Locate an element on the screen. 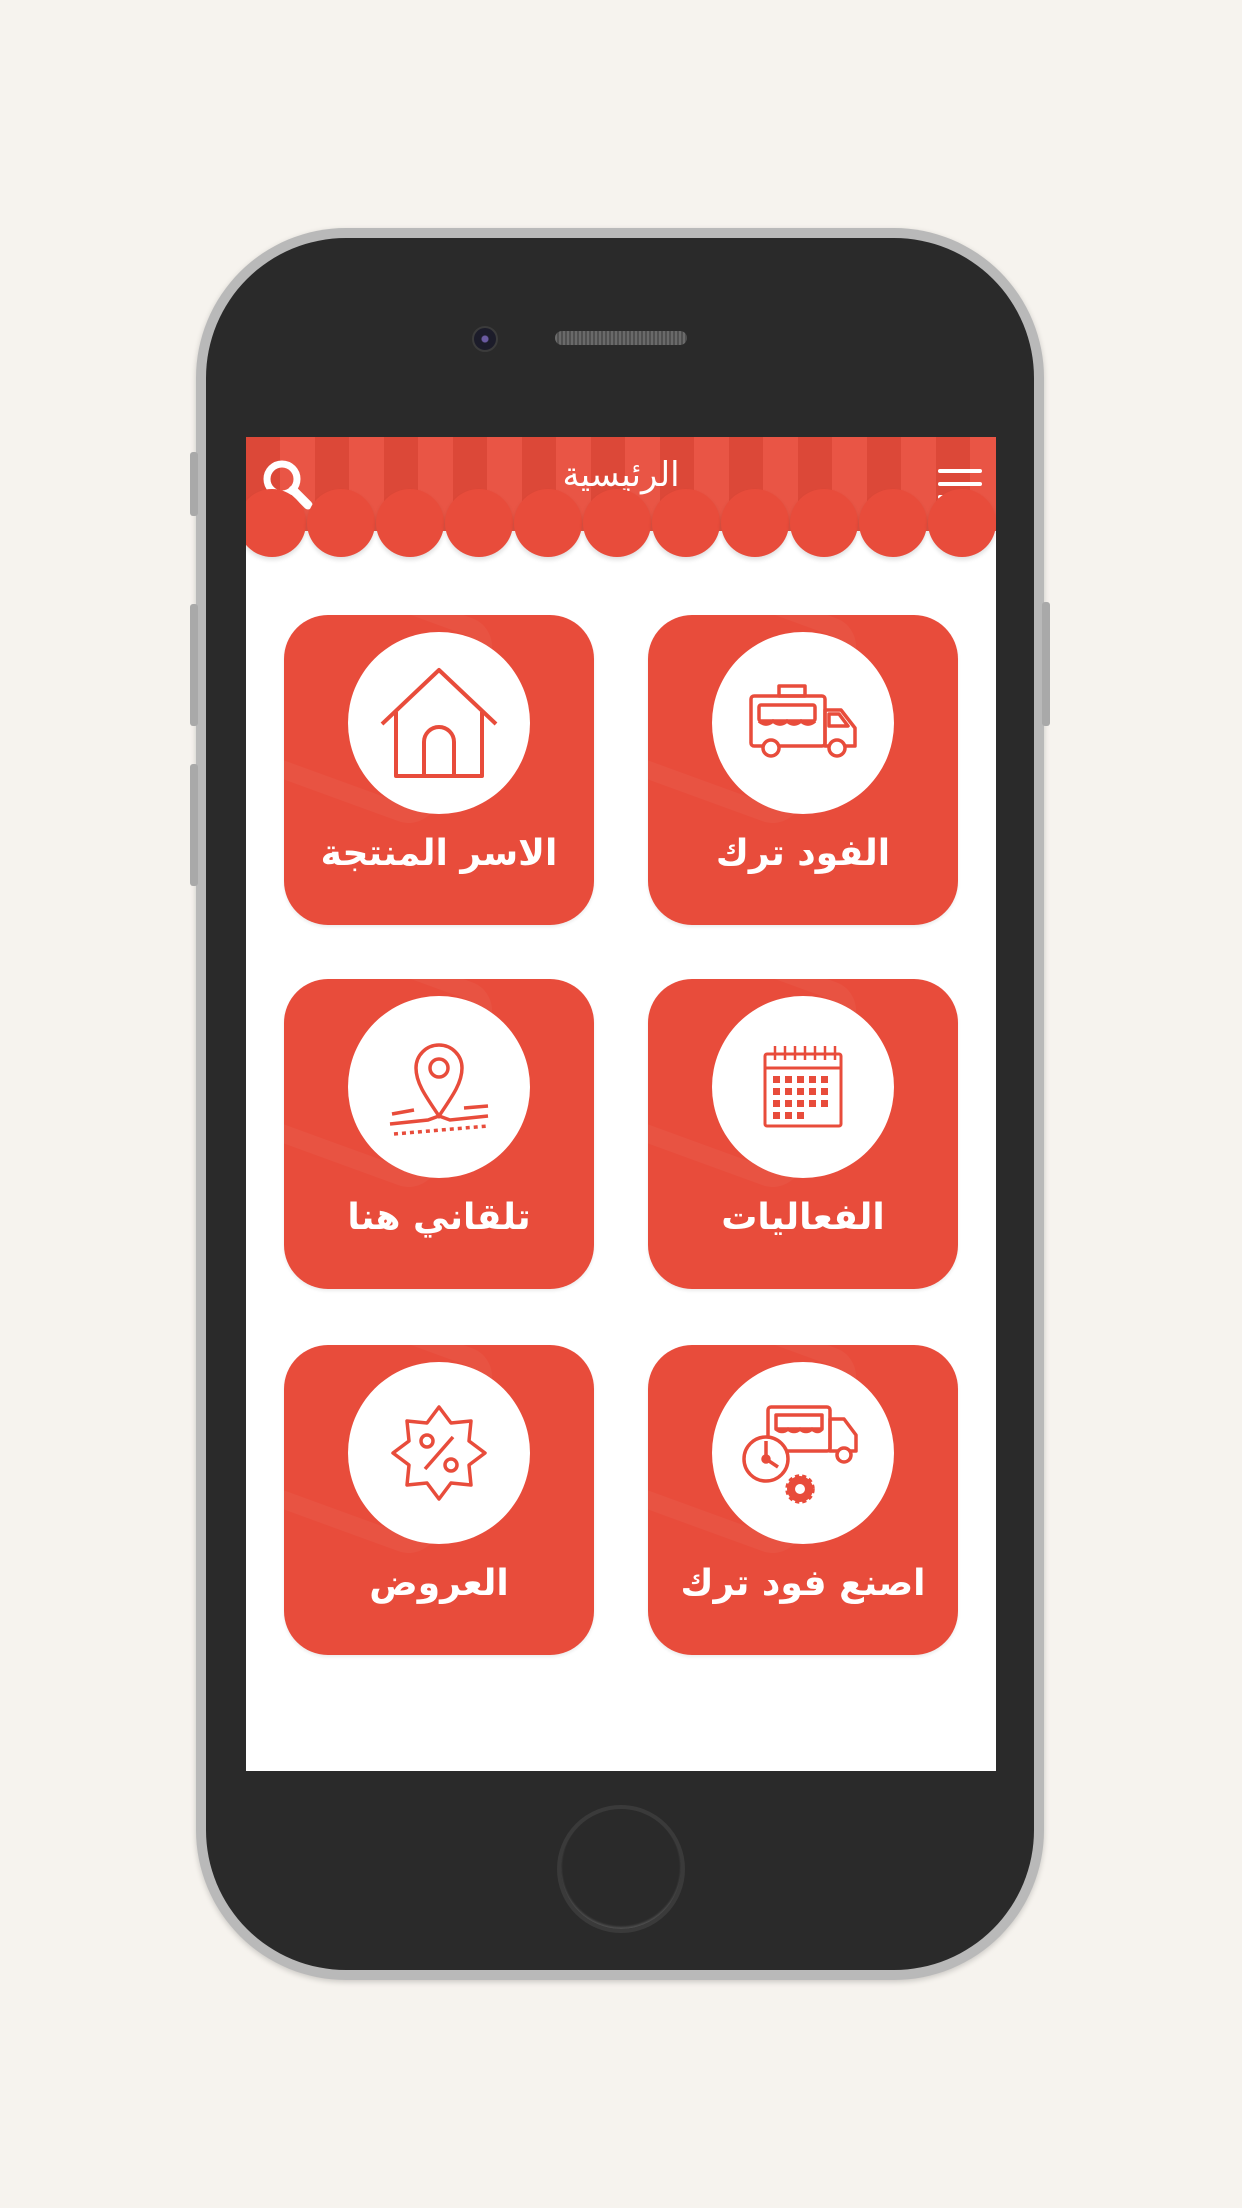  tile-offers: العروض is located at coordinates (439, 1500).